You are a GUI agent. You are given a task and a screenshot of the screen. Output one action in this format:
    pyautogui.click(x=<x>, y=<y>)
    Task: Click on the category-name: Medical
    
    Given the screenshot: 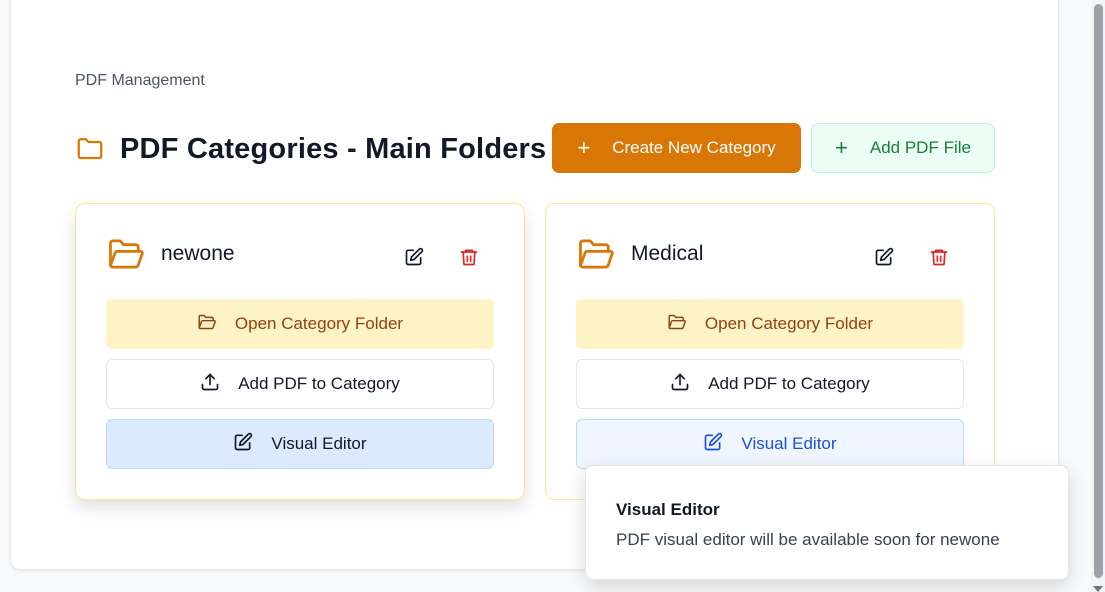 What is the action you would take?
    pyautogui.click(x=667, y=253)
    